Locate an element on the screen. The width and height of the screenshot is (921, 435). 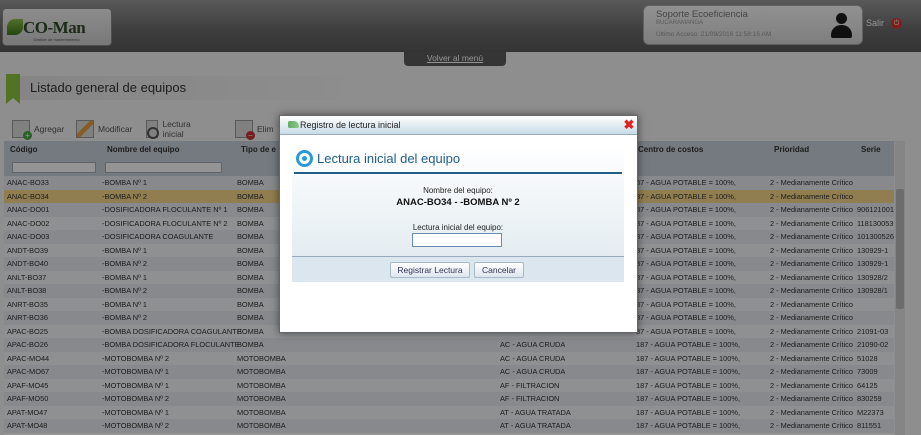
initial-reading-input is located at coordinates (457, 240).